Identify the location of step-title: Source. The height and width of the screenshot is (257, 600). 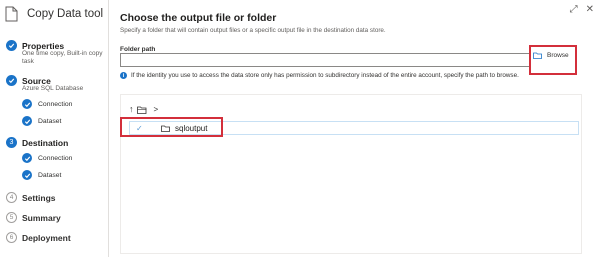
(36, 80).